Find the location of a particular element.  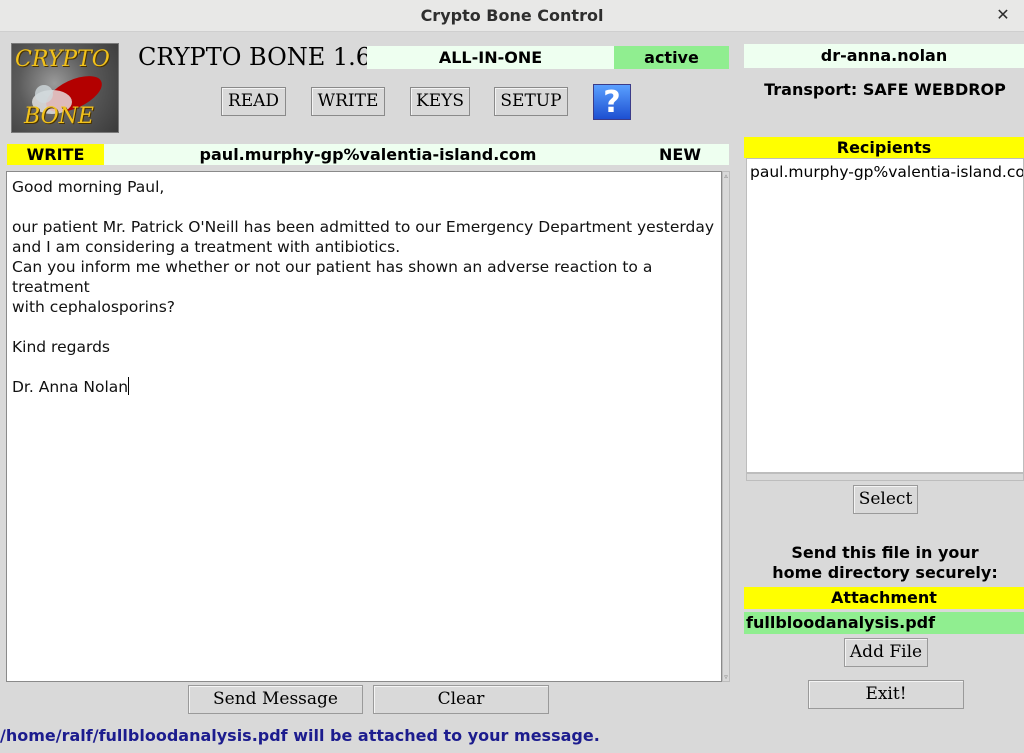

attachment-file: fullbloodanalysis.pdf is located at coordinates (884, 623).